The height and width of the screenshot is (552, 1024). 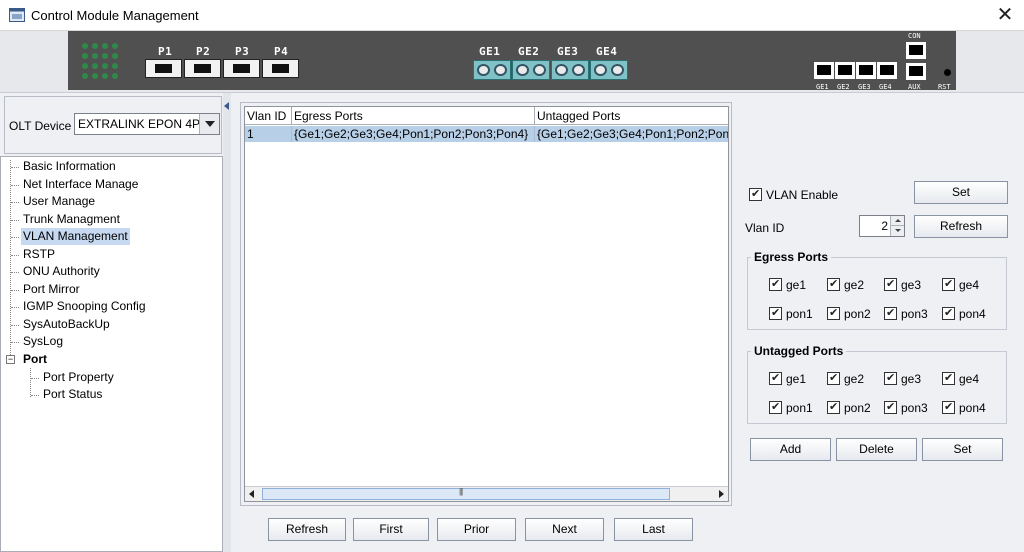 I want to click on vlan-enable-label: VLAN Enable, so click(x=802, y=195).